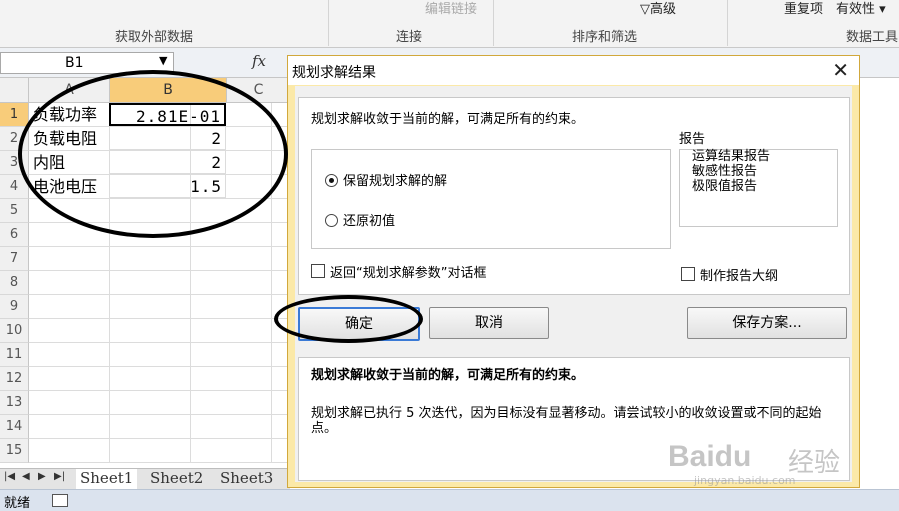 This screenshot has height=511, width=899. What do you see at coordinates (107, 479) in the screenshot?
I see `sheet-tab-1: Sheet1` at bounding box center [107, 479].